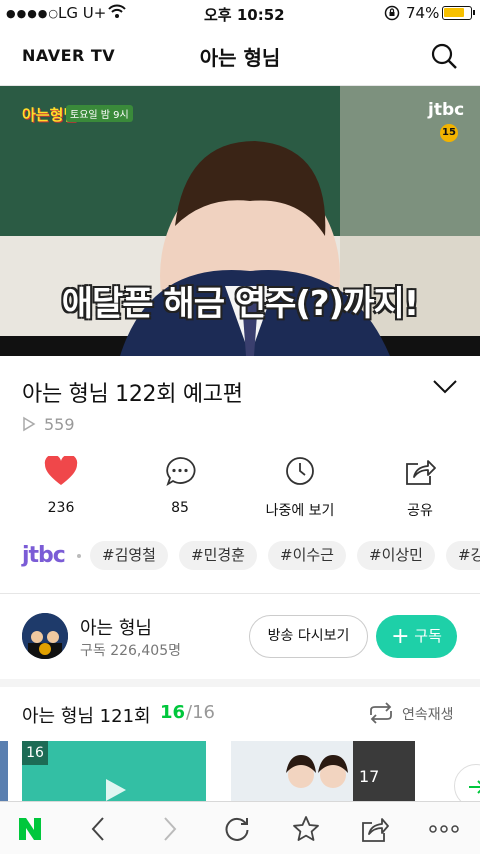 The width and height of the screenshot is (480, 855). I want to click on video-title: 아는 형님 122회 예고편, so click(132, 394).